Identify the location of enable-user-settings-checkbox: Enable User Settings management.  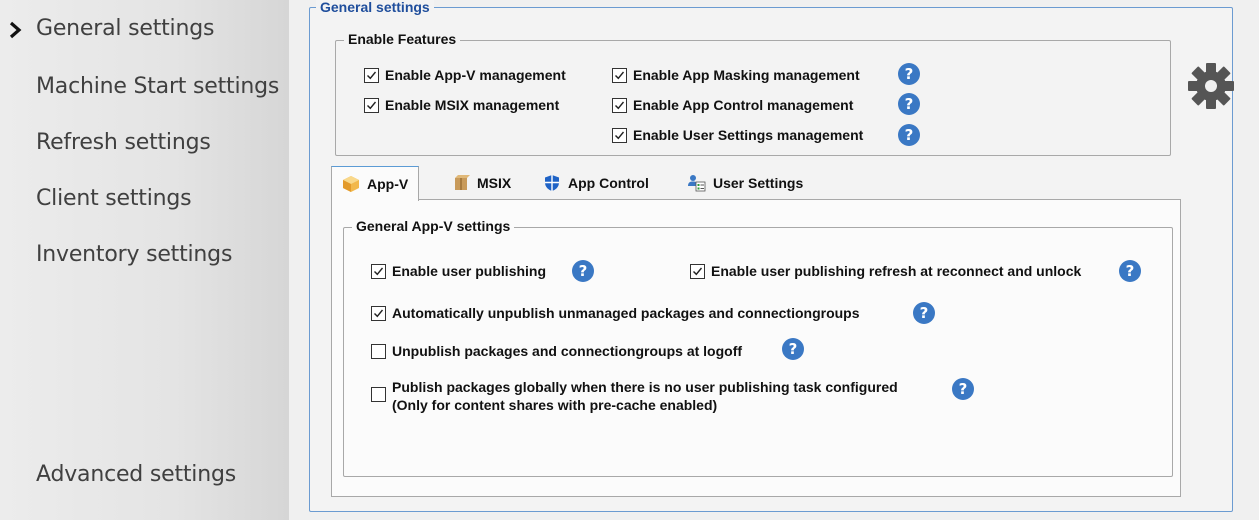
(737, 135).